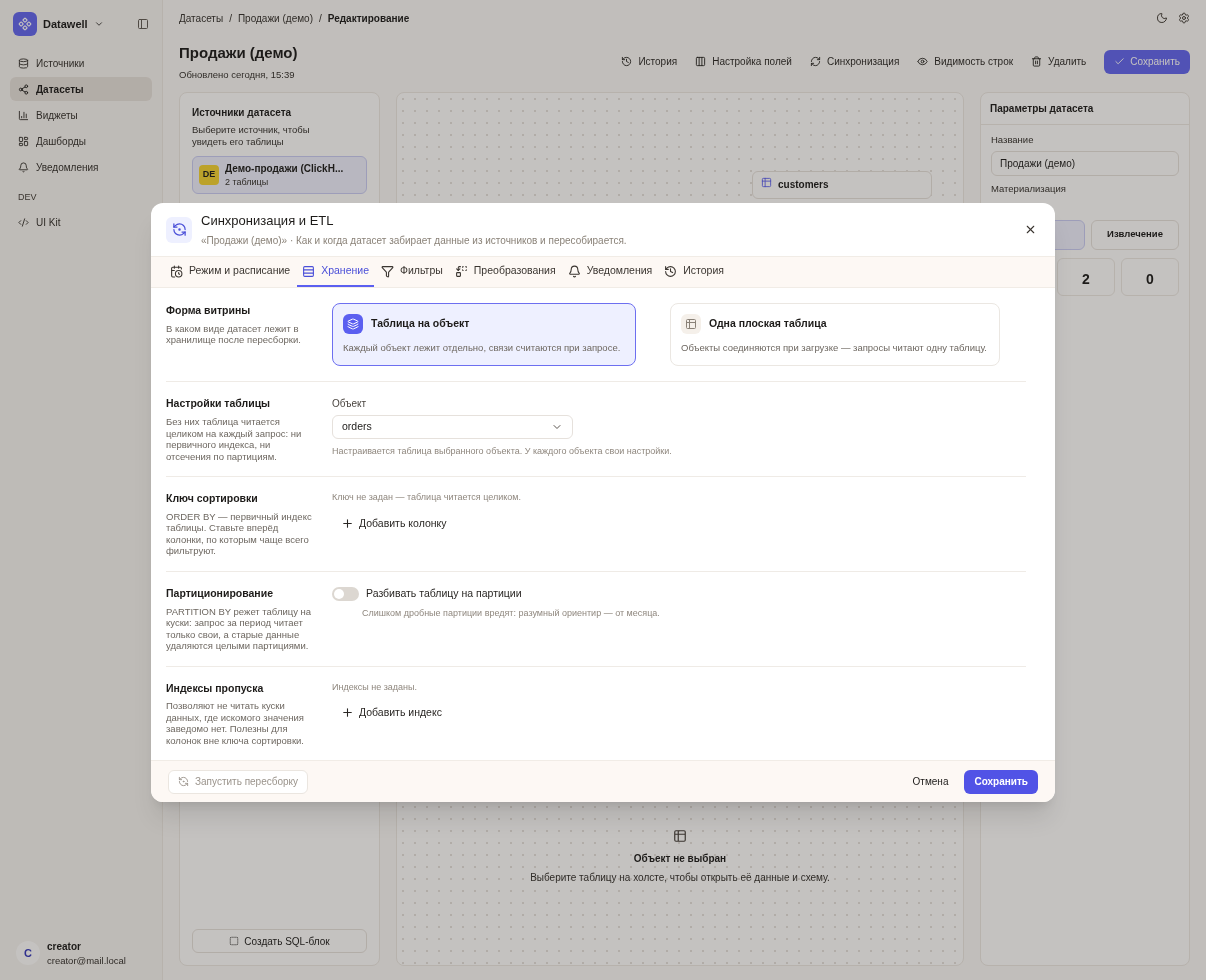 The width and height of the screenshot is (1206, 980). Describe the element at coordinates (234, 334) in the screenshot. I see `section-description: В каком виде датасет лежит в хранилище после пересборки.` at that location.